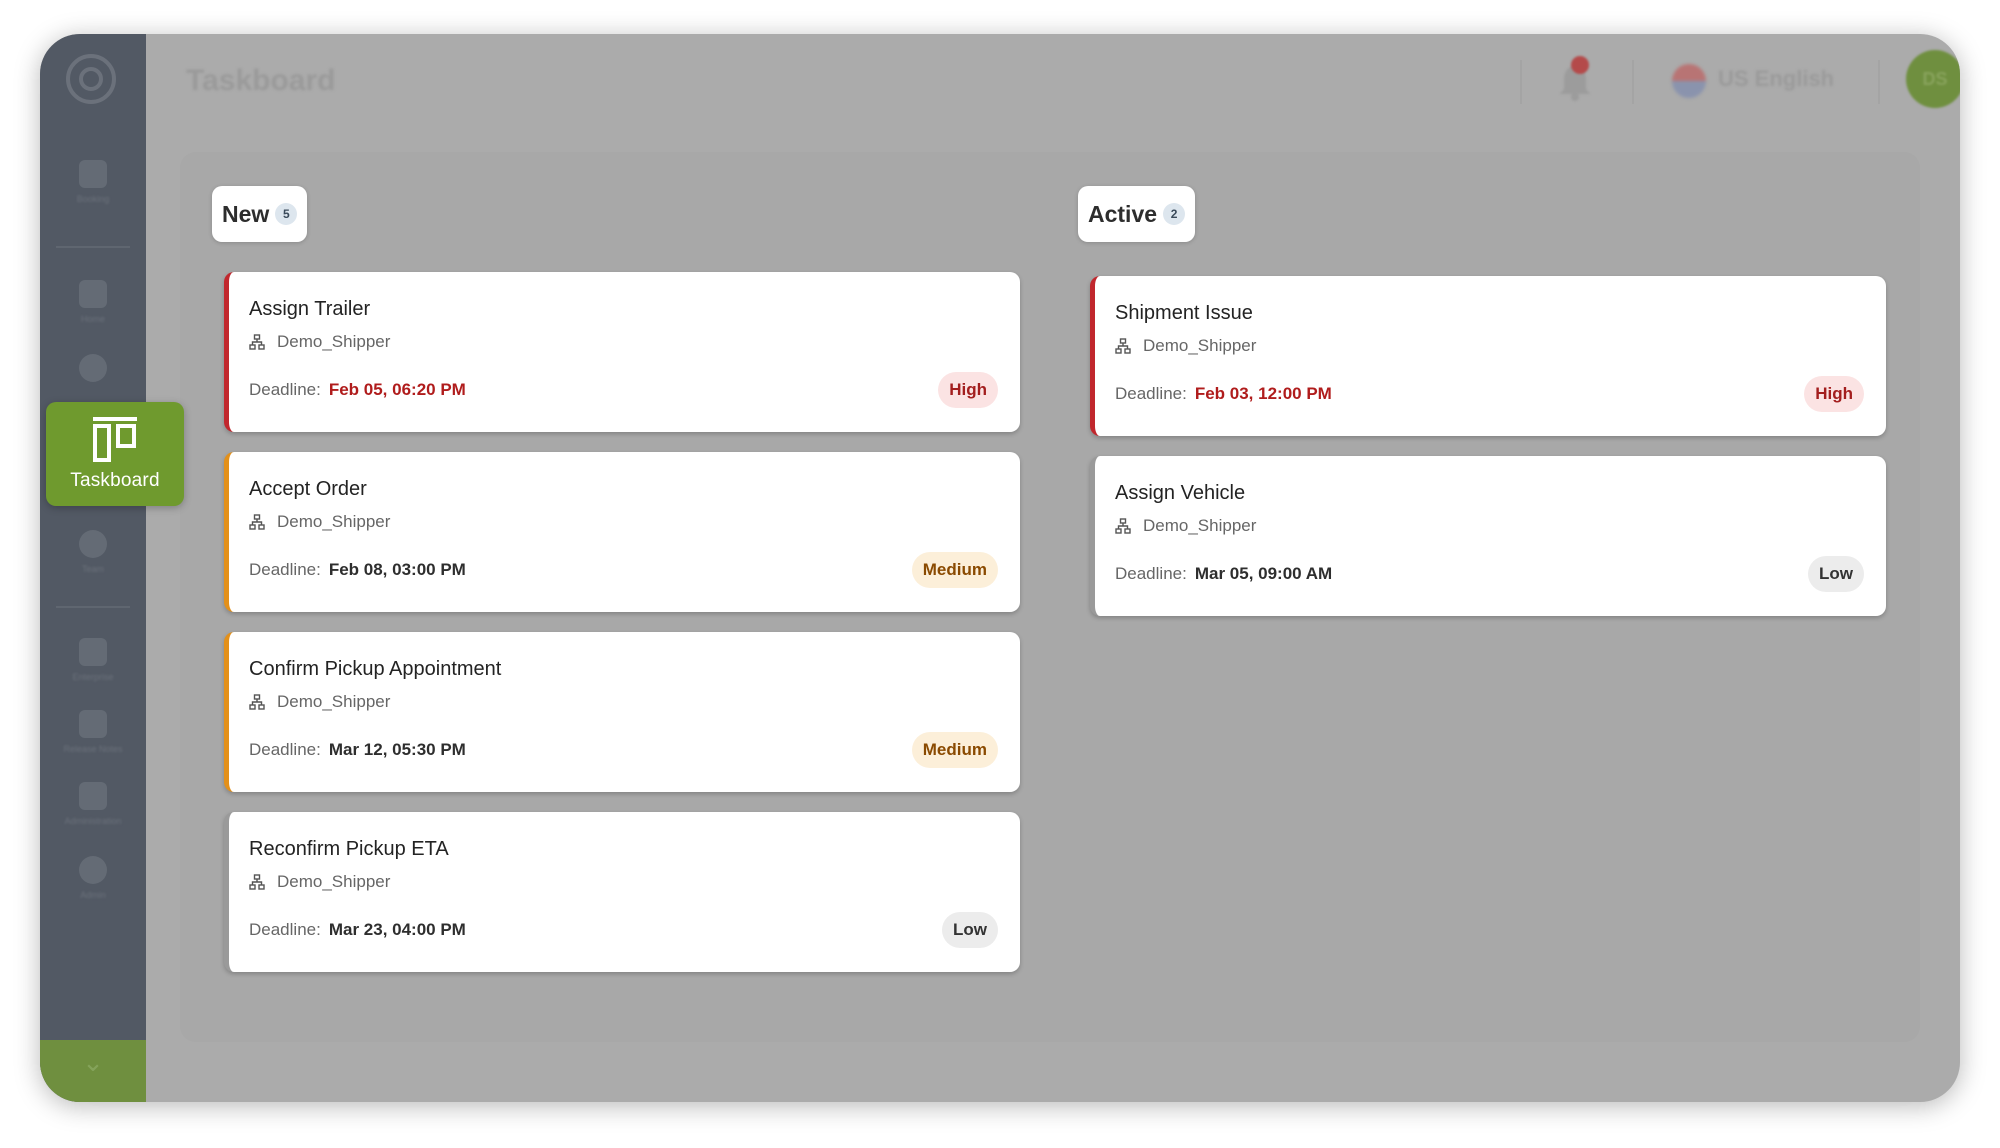 The image size is (2000, 1148). Describe the element at coordinates (286, 214) in the screenshot. I see `column-count-badge: 5` at that location.